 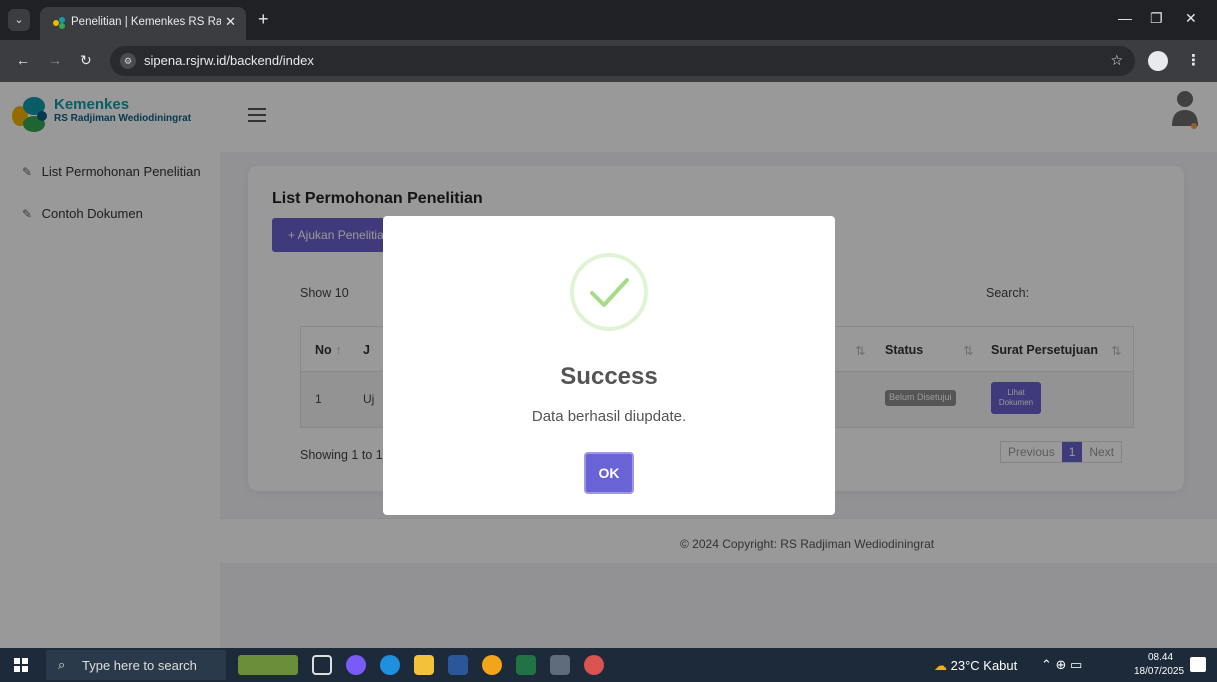 I want to click on clock-time: 08.44, so click(x=1160, y=657).